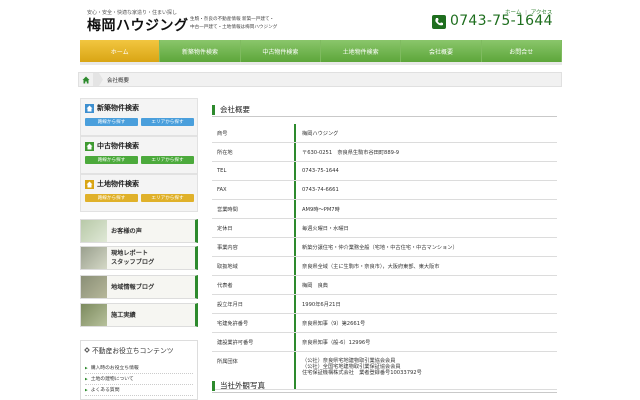 This screenshot has height=400, width=640. I want to click on table-row: TEL 0743-75-1644, so click(384, 171).